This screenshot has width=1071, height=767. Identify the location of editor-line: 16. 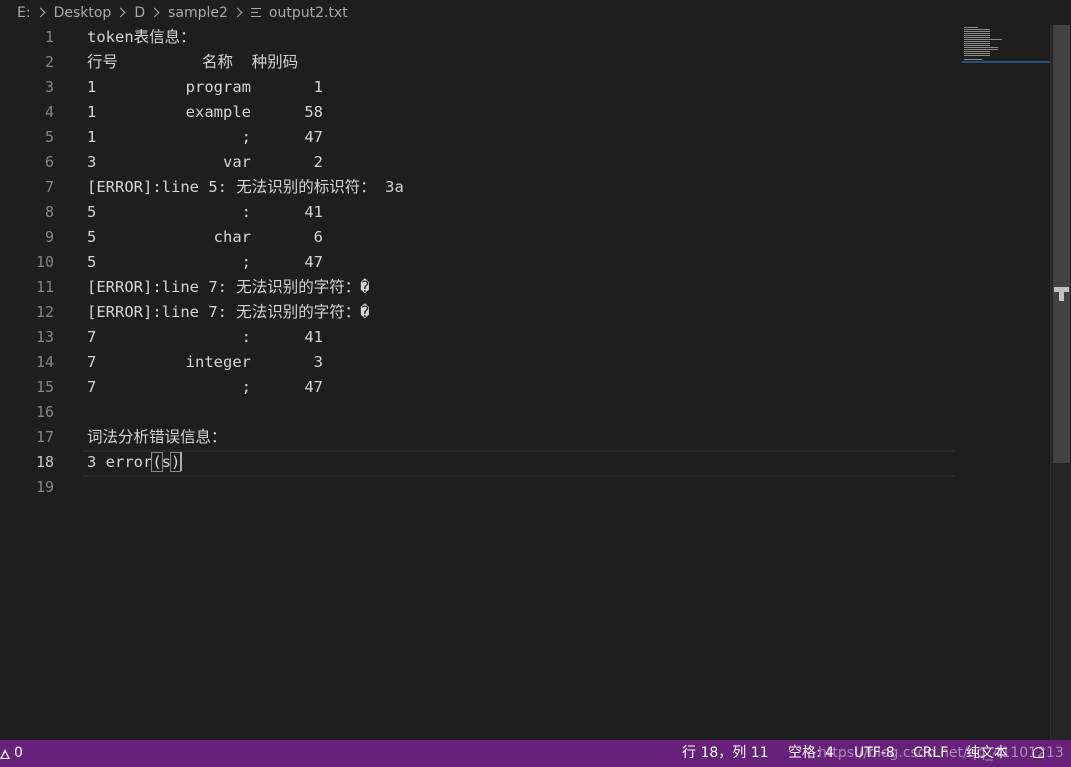
(525, 412).